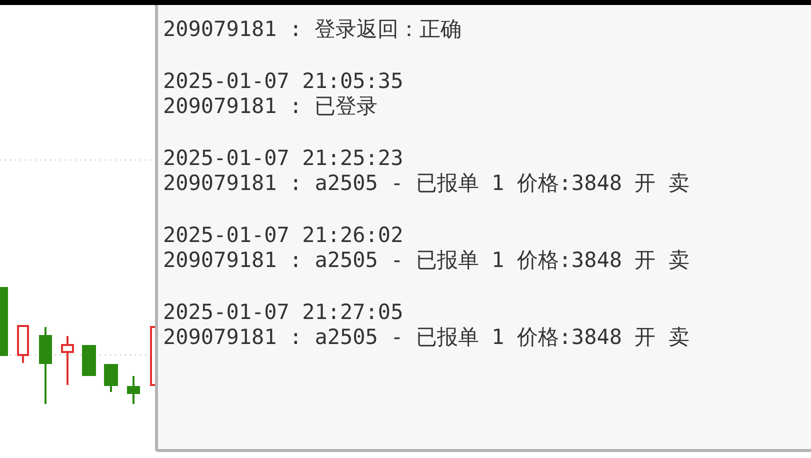 The height and width of the screenshot is (458, 811). What do you see at coordinates (283, 312) in the screenshot?
I see `log-timestamp: 2025-01-07 21:27:05` at bounding box center [283, 312].